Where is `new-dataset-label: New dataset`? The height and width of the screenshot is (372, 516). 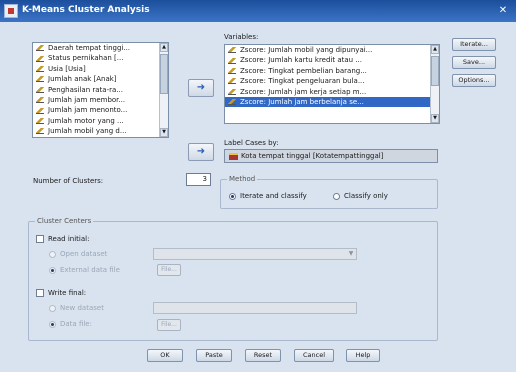
new-dataset-label: New dataset is located at coordinates (82, 308).